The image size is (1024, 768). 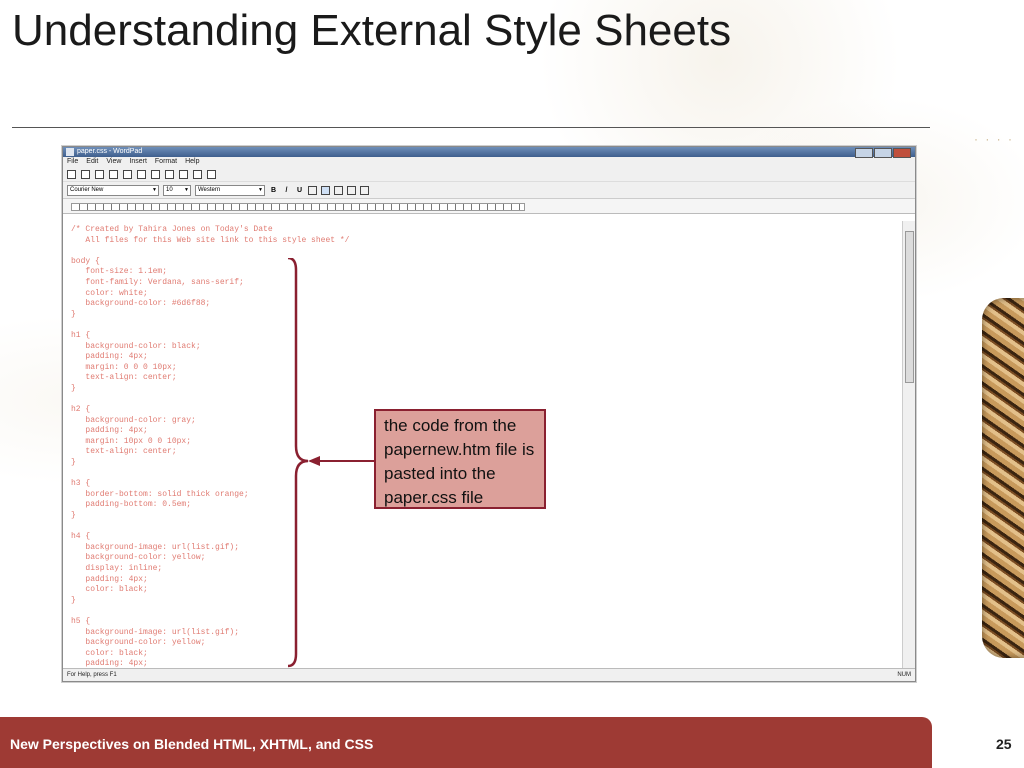 What do you see at coordinates (85, 174) in the screenshot?
I see `open-icon` at bounding box center [85, 174].